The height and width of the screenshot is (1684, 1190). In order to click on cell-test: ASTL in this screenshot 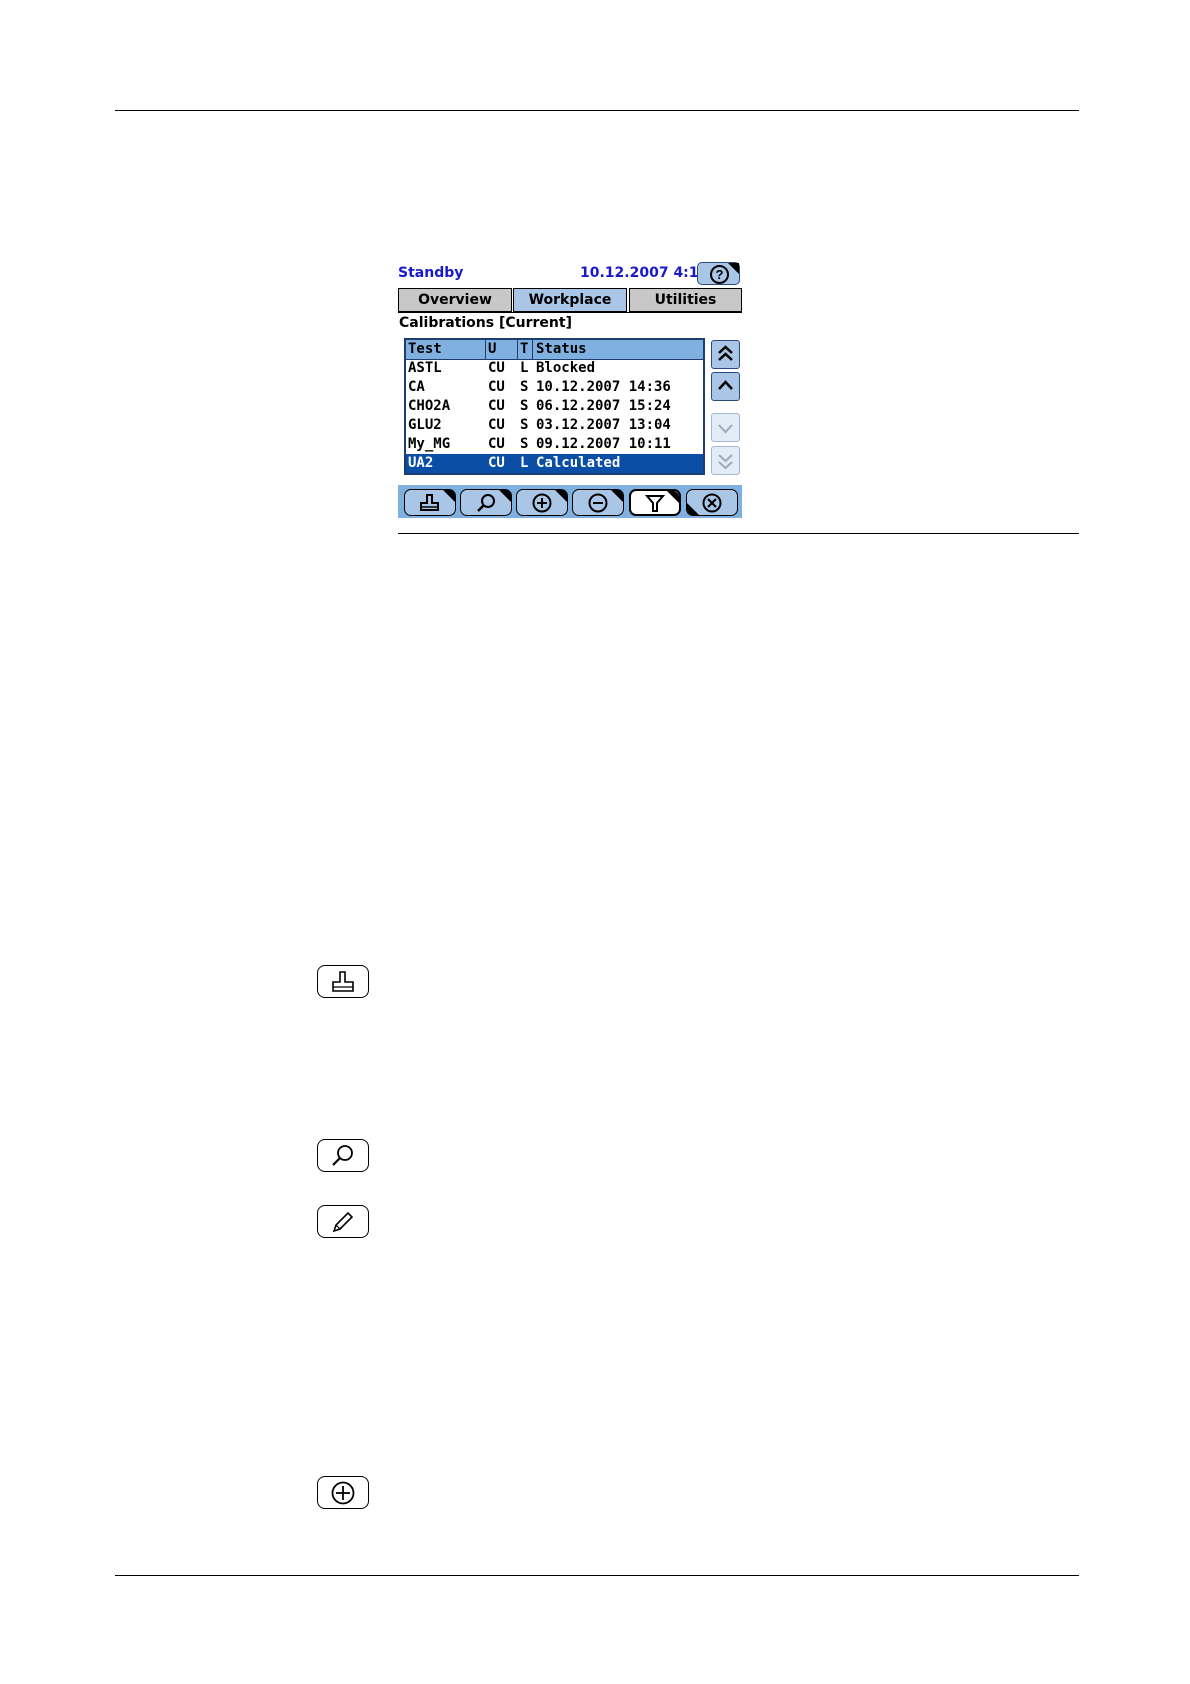, I will do `click(425, 368)`.